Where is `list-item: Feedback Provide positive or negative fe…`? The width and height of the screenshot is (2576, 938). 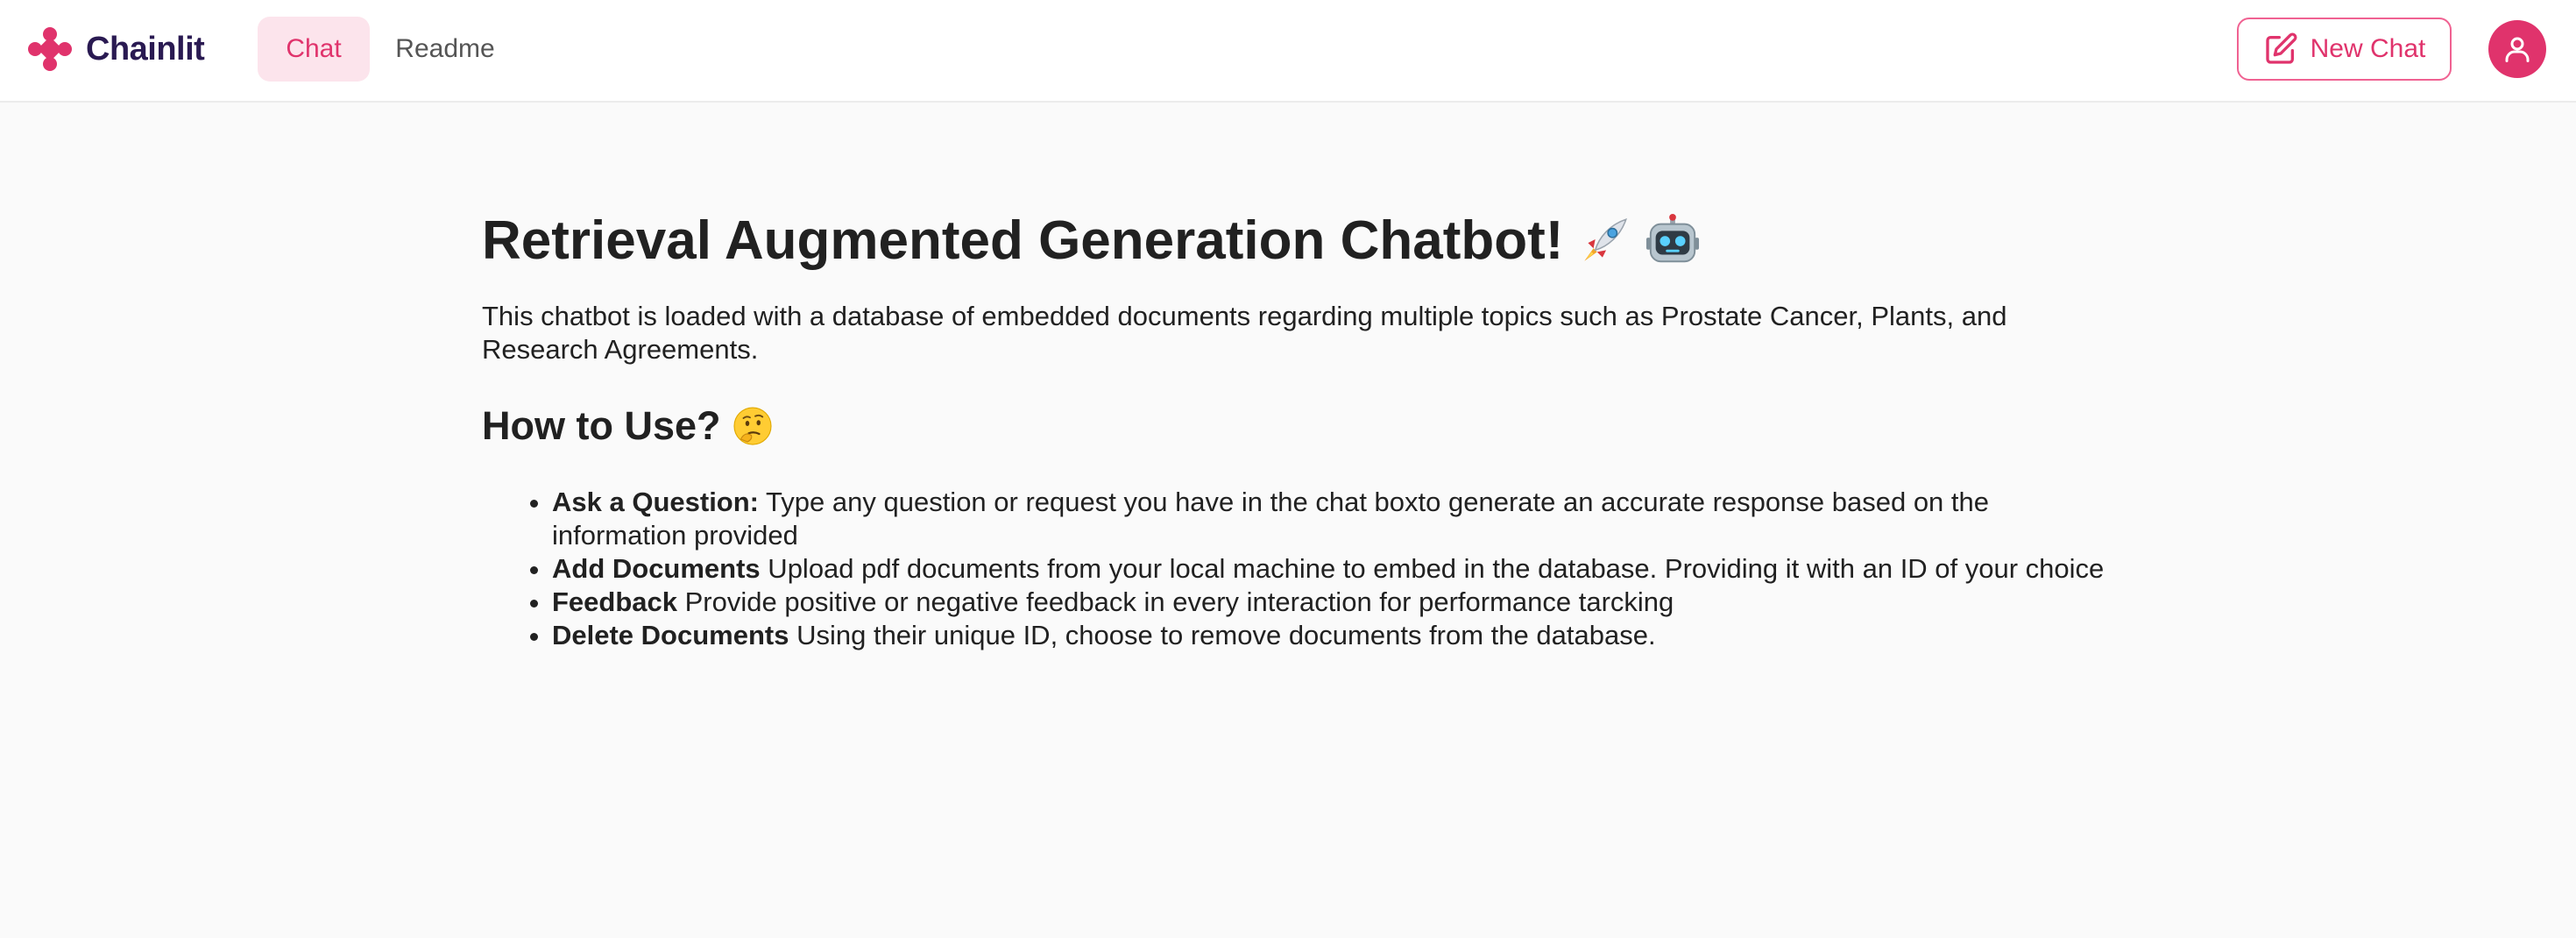 list-item: Feedback Provide positive or negative fe… is located at coordinates (1340, 602).